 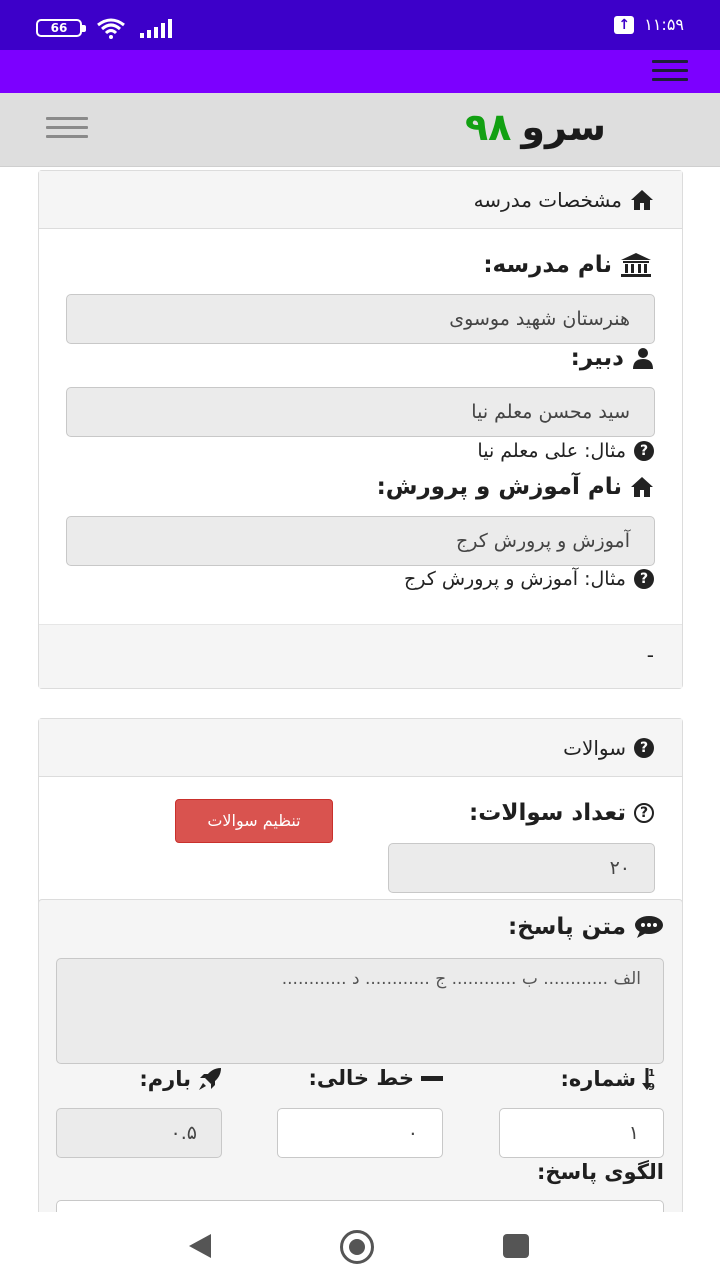 What do you see at coordinates (360, 656) in the screenshot?
I see `school-panel-footer: -` at bounding box center [360, 656].